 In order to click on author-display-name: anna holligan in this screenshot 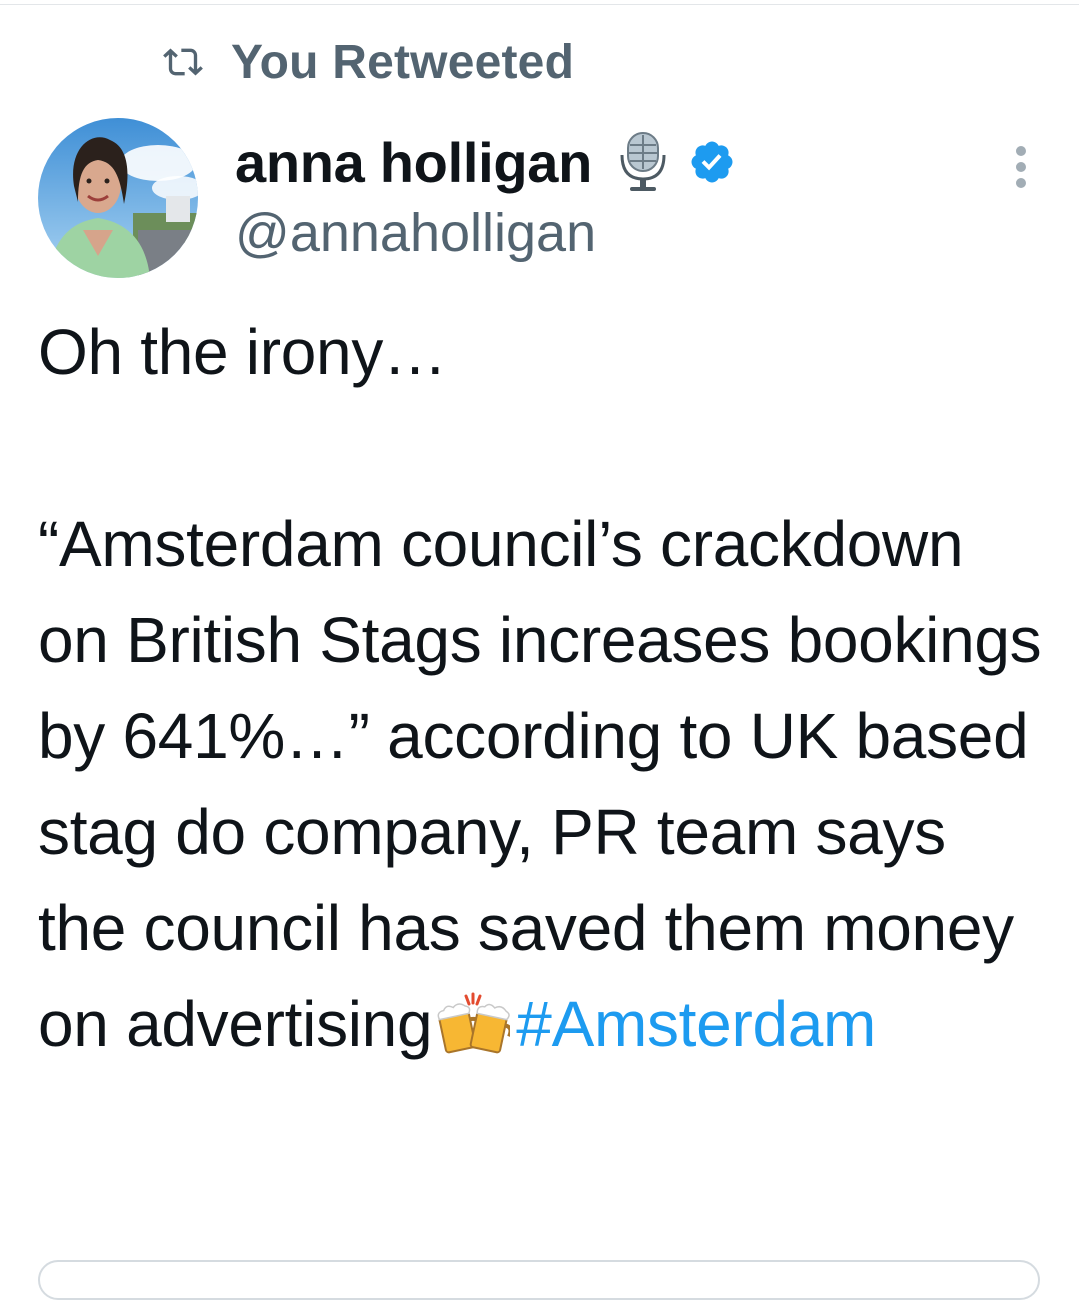, I will do `click(413, 162)`.